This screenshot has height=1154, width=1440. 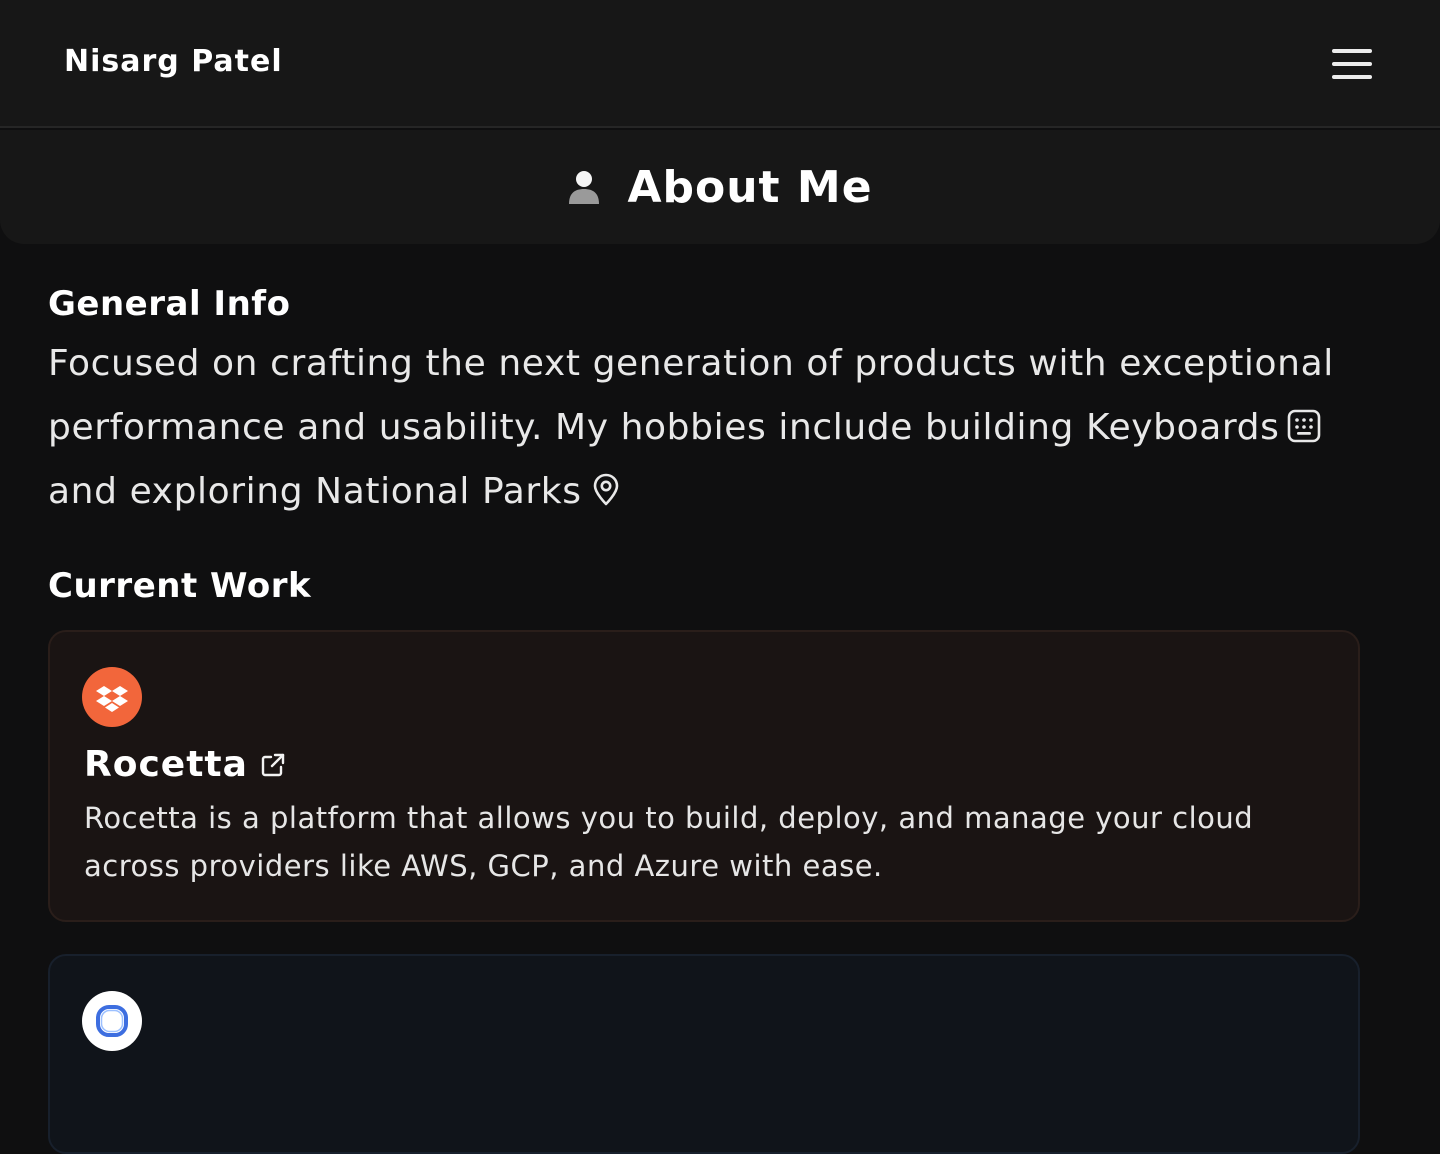 I want to click on work-name-label: Rocetta, so click(x=166, y=764).